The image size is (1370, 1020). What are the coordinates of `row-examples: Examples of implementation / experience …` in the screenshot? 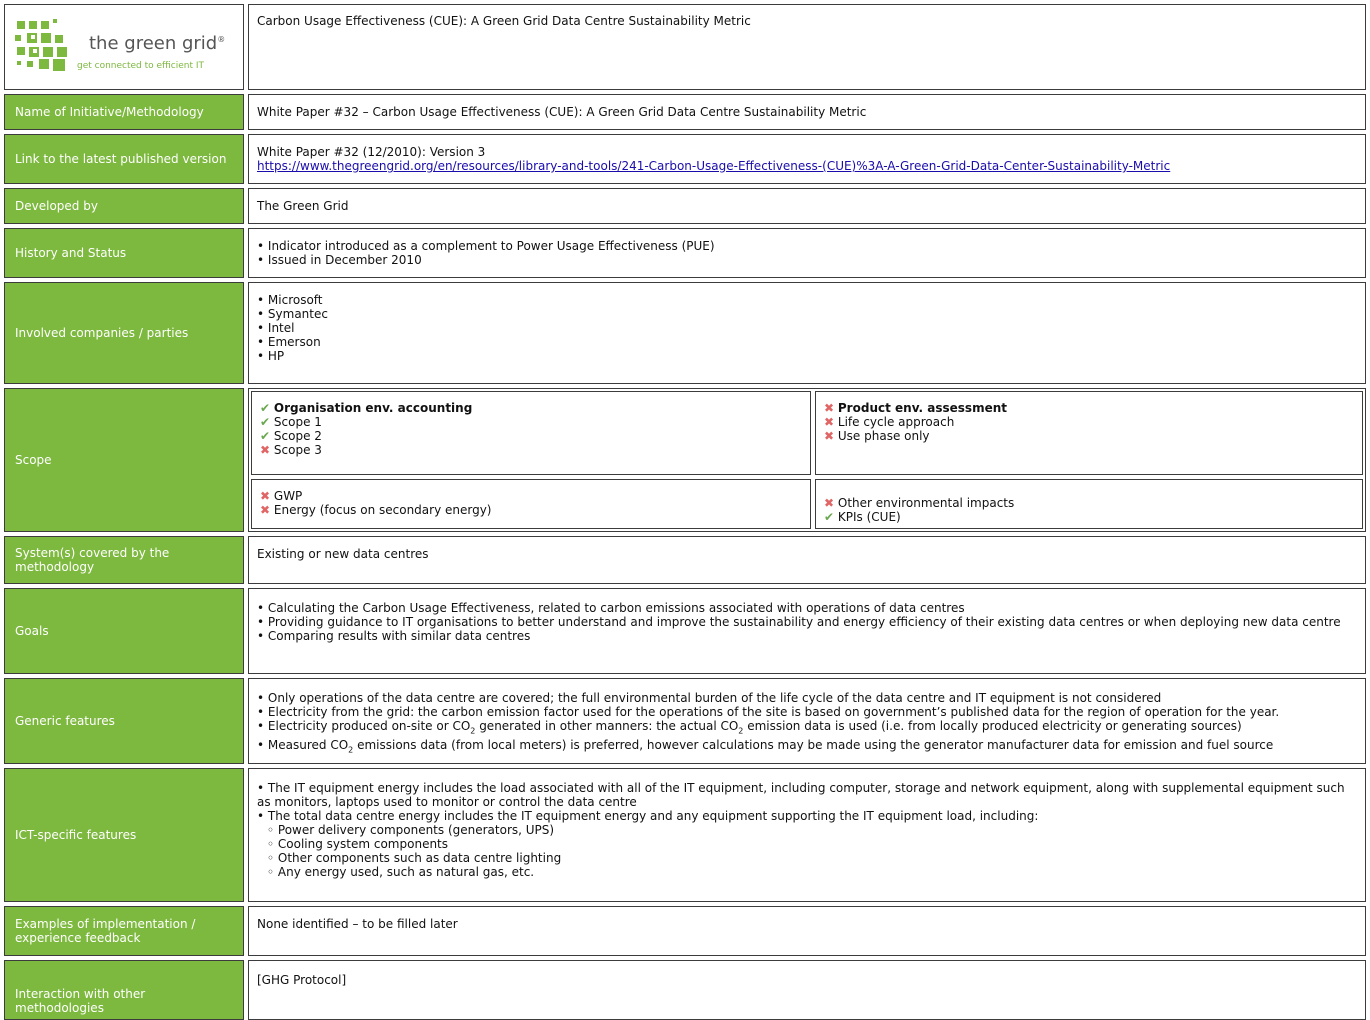 It's located at (685, 931).